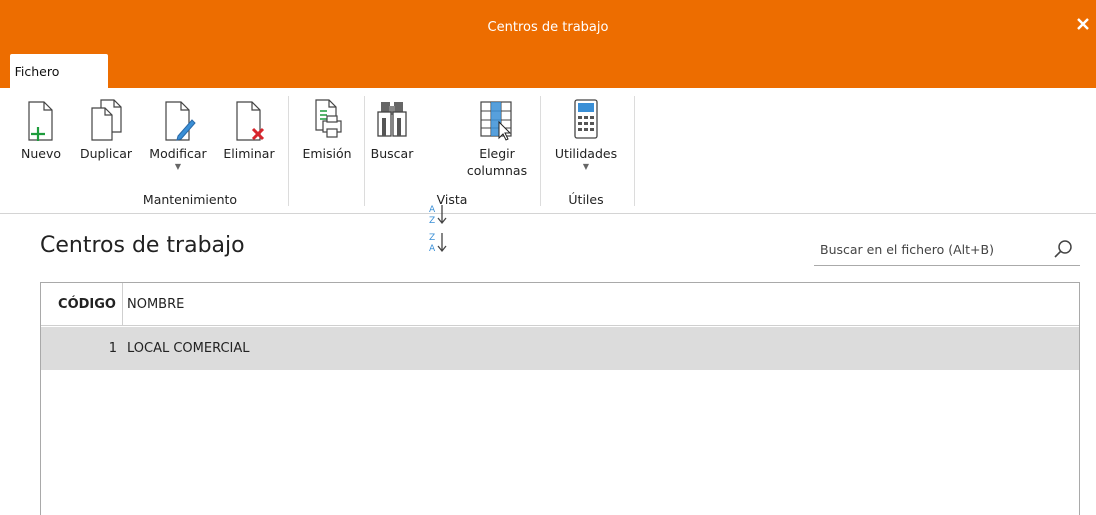 This screenshot has height=515, width=1096. Describe the element at coordinates (452, 199) in the screenshot. I see `group-label-vista: Vista` at that location.